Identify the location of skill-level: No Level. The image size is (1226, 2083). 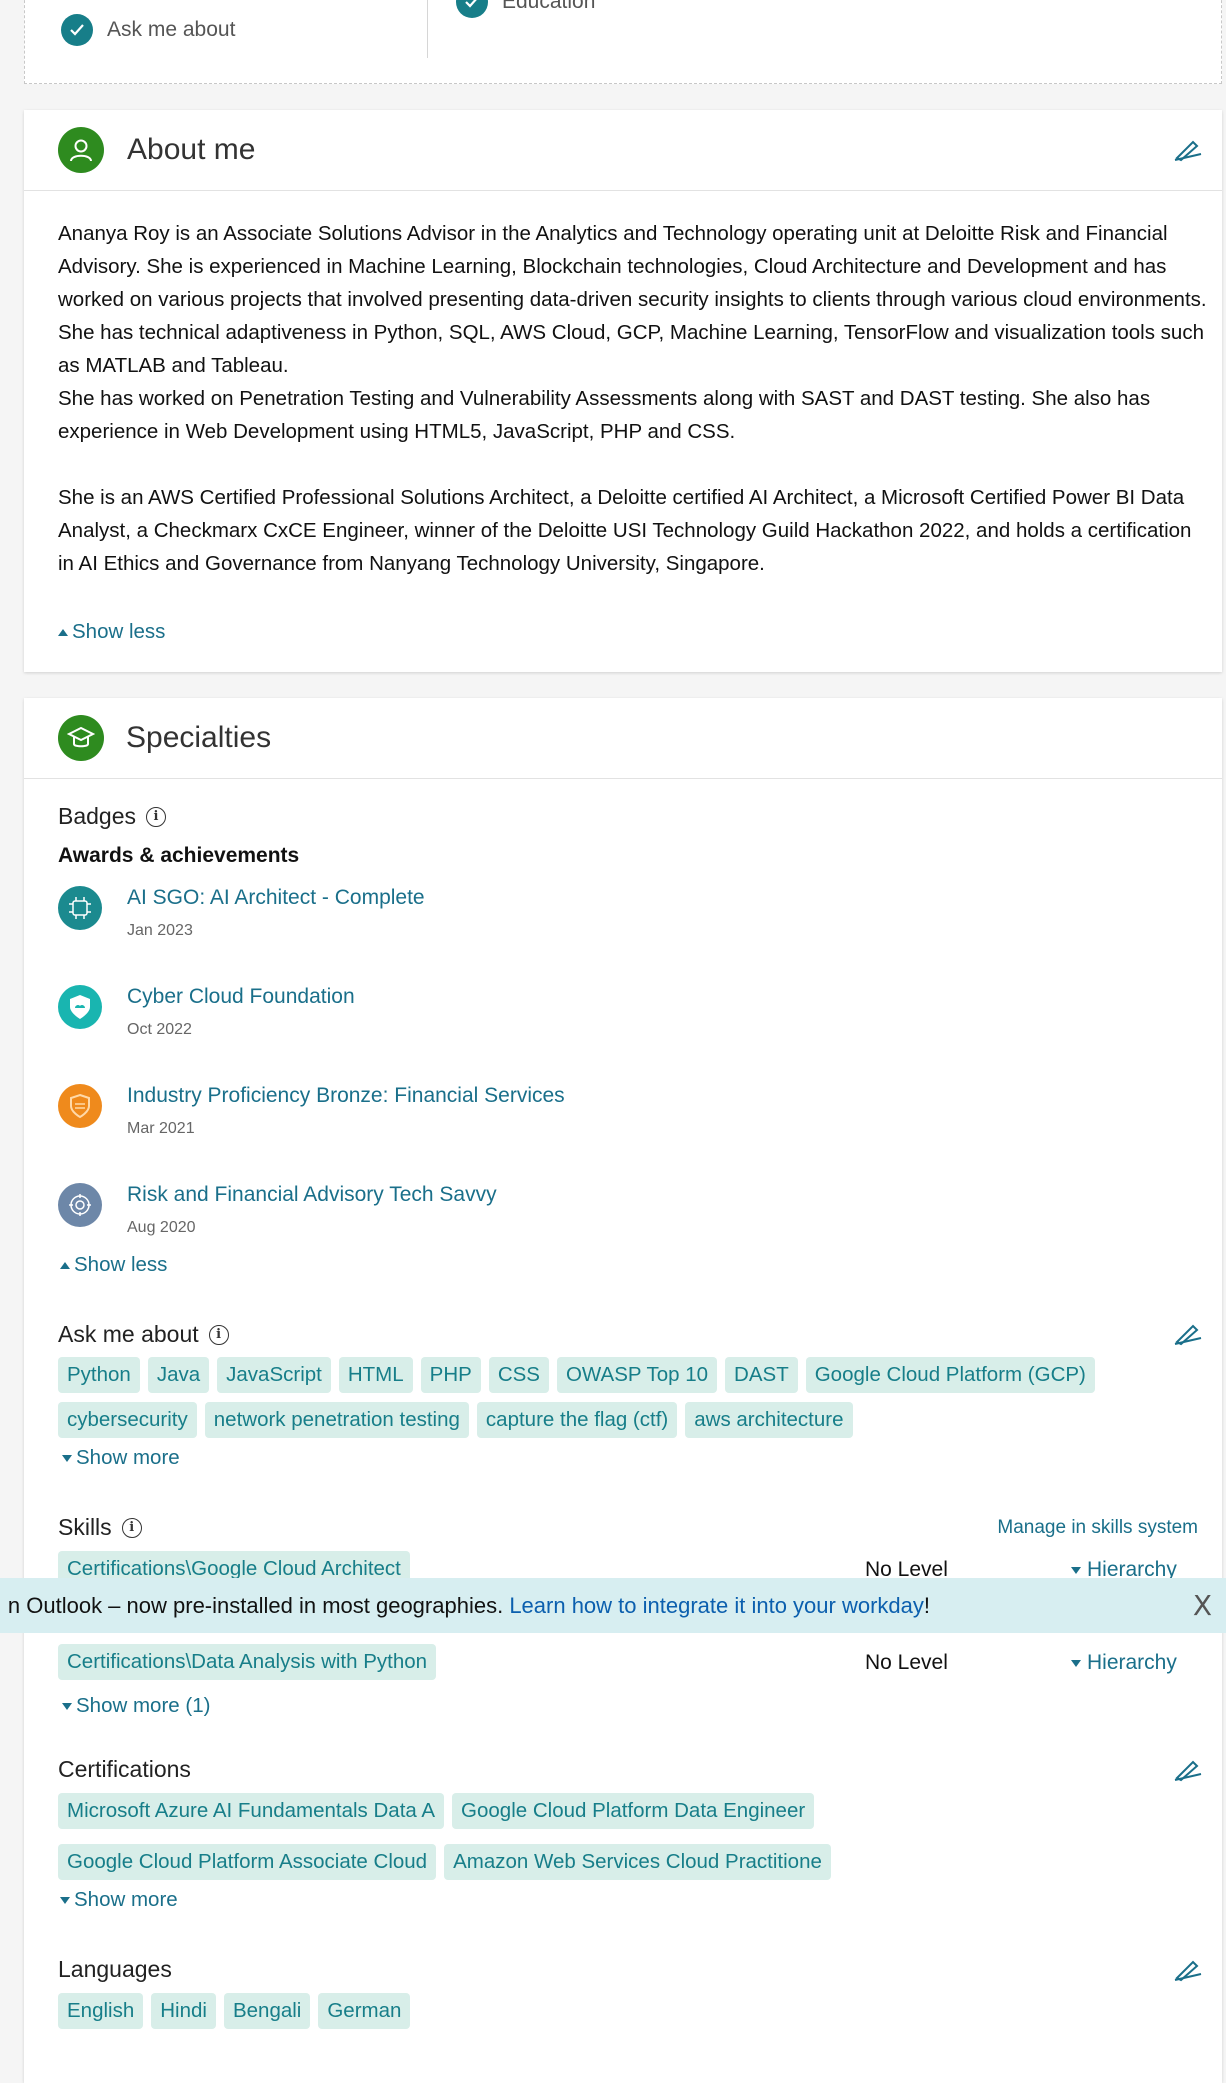
(906, 1662).